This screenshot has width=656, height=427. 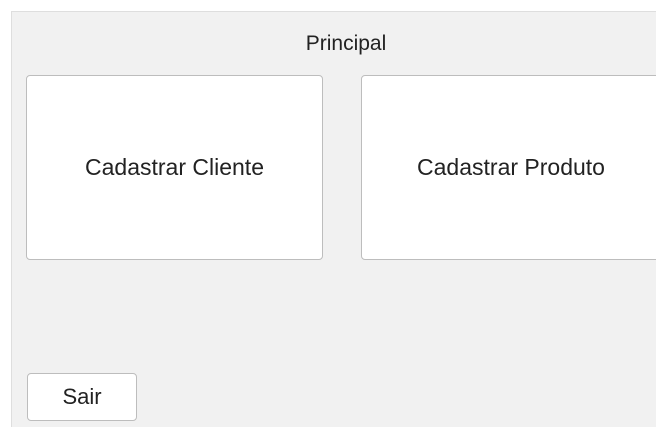 I want to click on sair-label: Sair, so click(x=82, y=396).